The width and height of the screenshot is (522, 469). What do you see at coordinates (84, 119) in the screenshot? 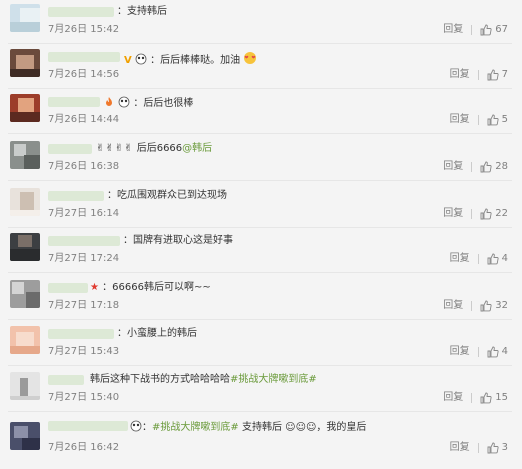
I see `comment-time: 7月26日 14:44` at bounding box center [84, 119].